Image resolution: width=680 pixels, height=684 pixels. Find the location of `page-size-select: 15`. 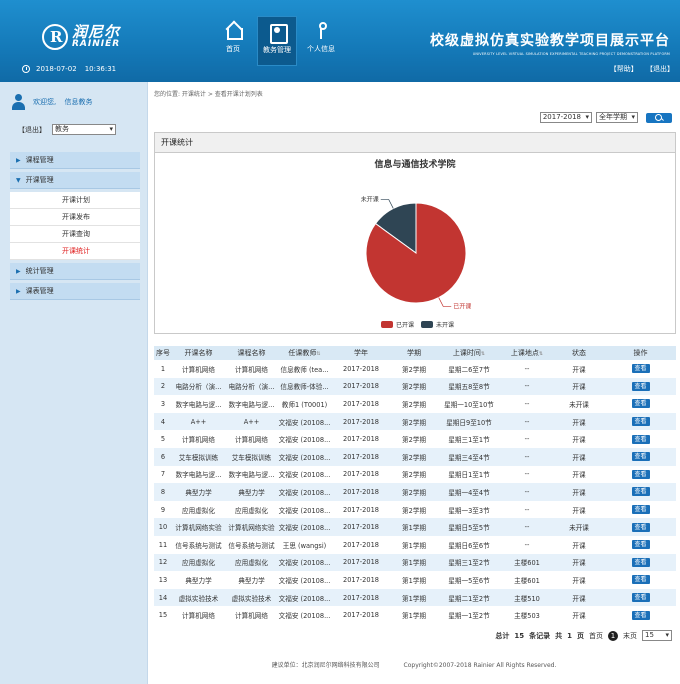

page-size-select: 15 is located at coordinates (657, 635).